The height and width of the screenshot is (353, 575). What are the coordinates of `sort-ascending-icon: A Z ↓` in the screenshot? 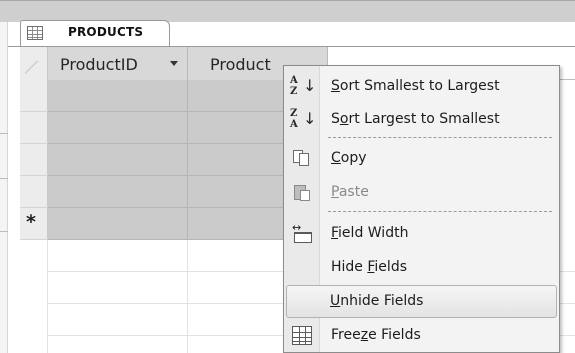 It's located at (303, 86).